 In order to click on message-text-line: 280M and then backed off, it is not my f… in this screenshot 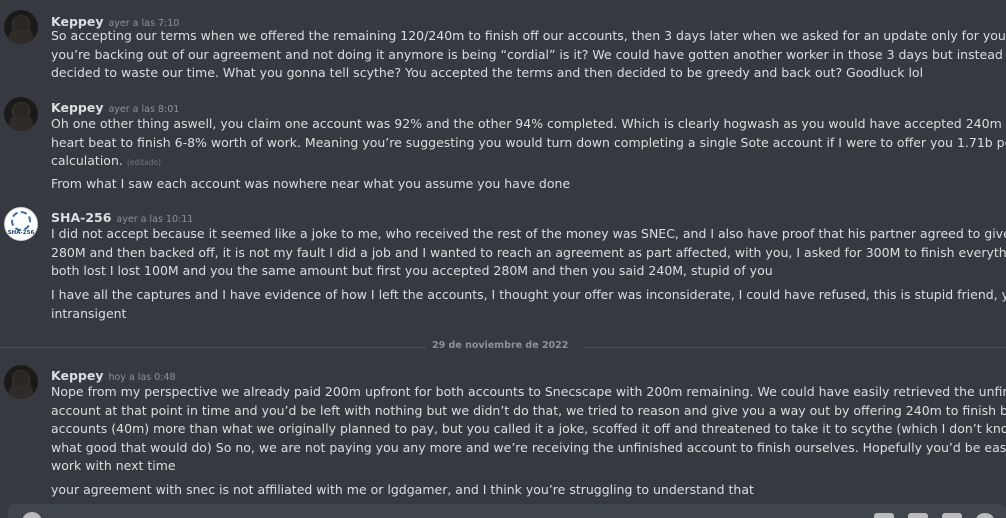, I will do `click(528, 252)`.